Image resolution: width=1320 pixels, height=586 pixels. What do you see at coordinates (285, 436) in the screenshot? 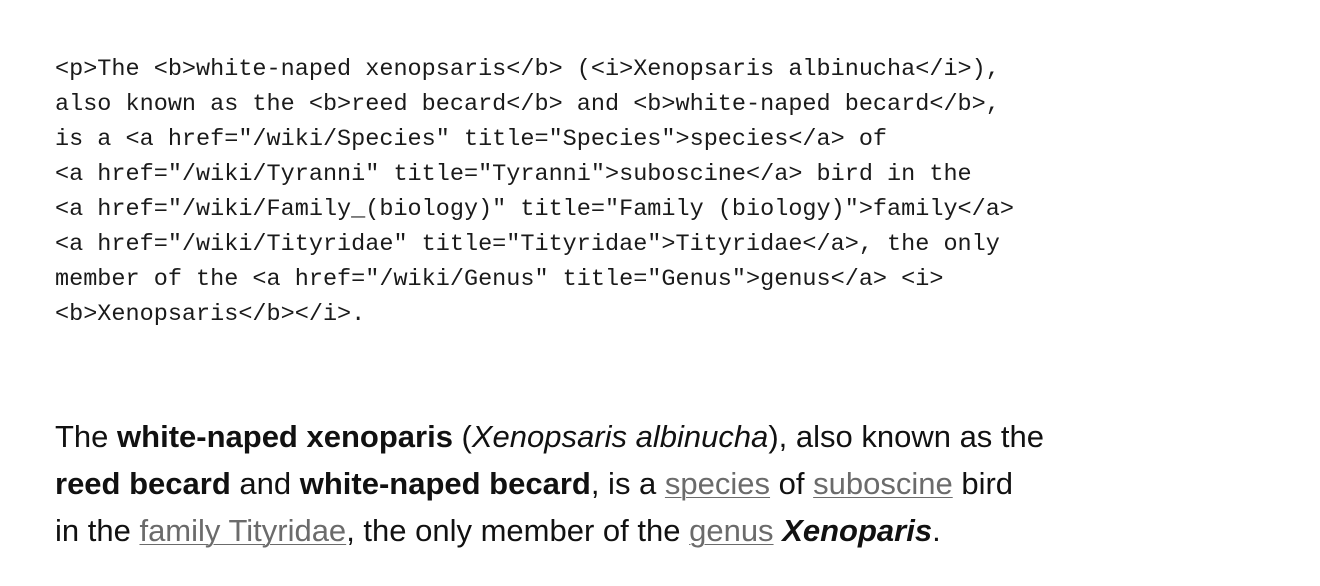
I see `bold-common-name: white-naped xenoparis` at bounding box center [285, 436].